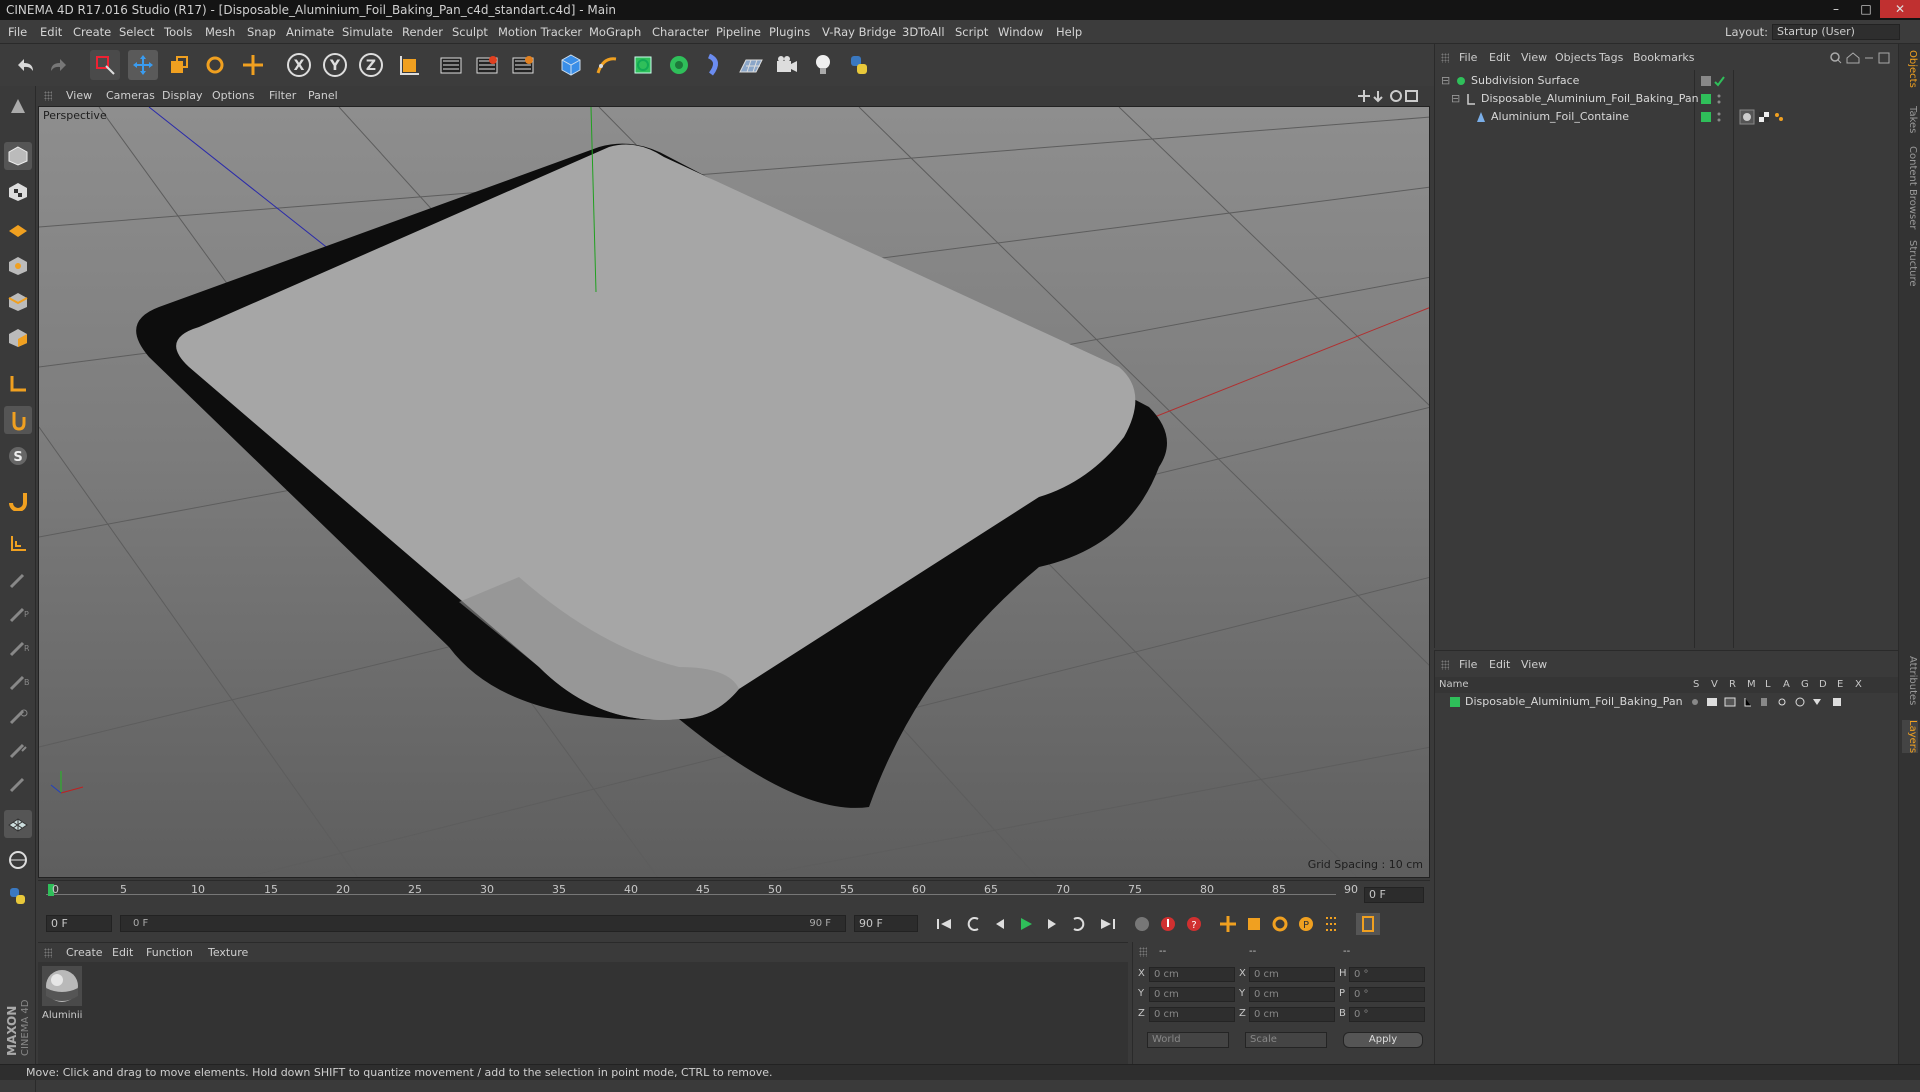 This screenshot has width=1920, height=1092. I want to click on sculpt-brush-icon, so click(18, 580).